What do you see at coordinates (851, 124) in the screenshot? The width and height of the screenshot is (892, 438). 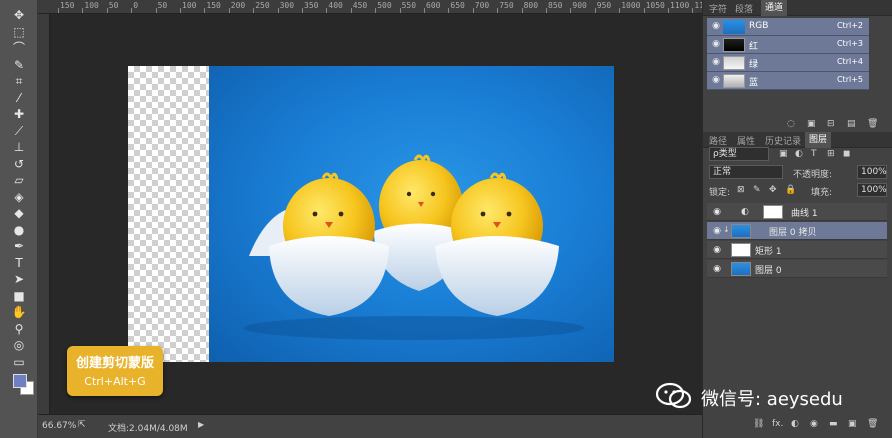 I see `new-channel-icon: ▤` at bounding box center [851, 124].